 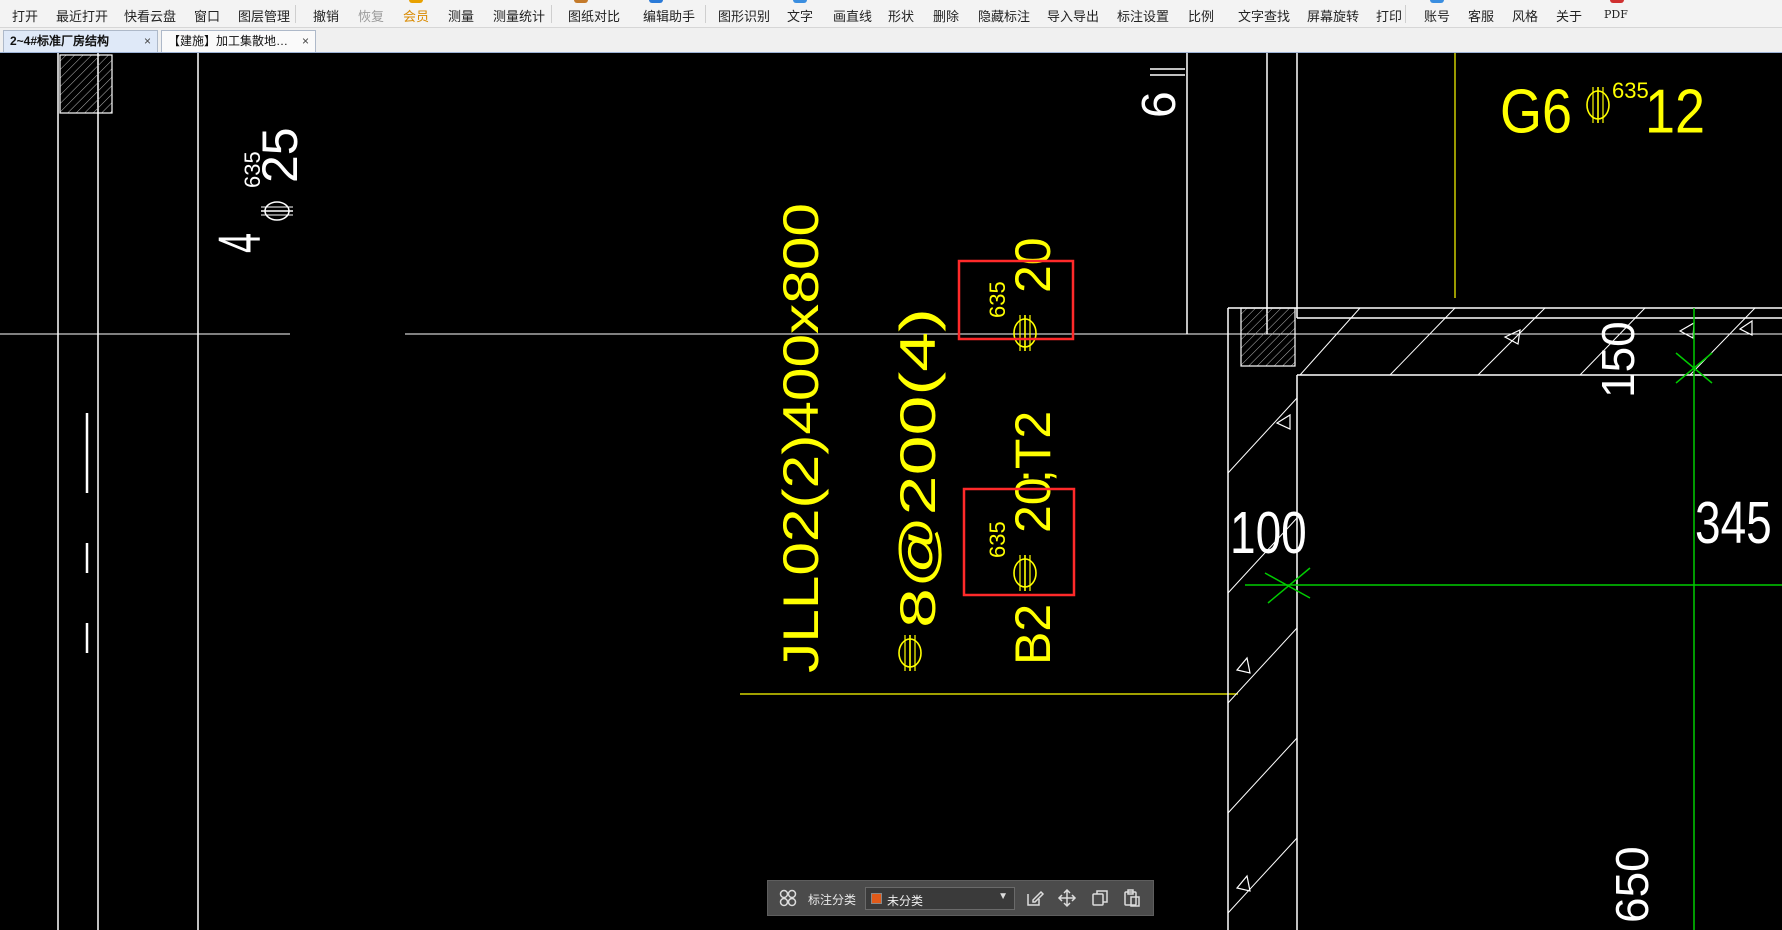 I want to click on svg-text: 4, so click(x=239, y=243).